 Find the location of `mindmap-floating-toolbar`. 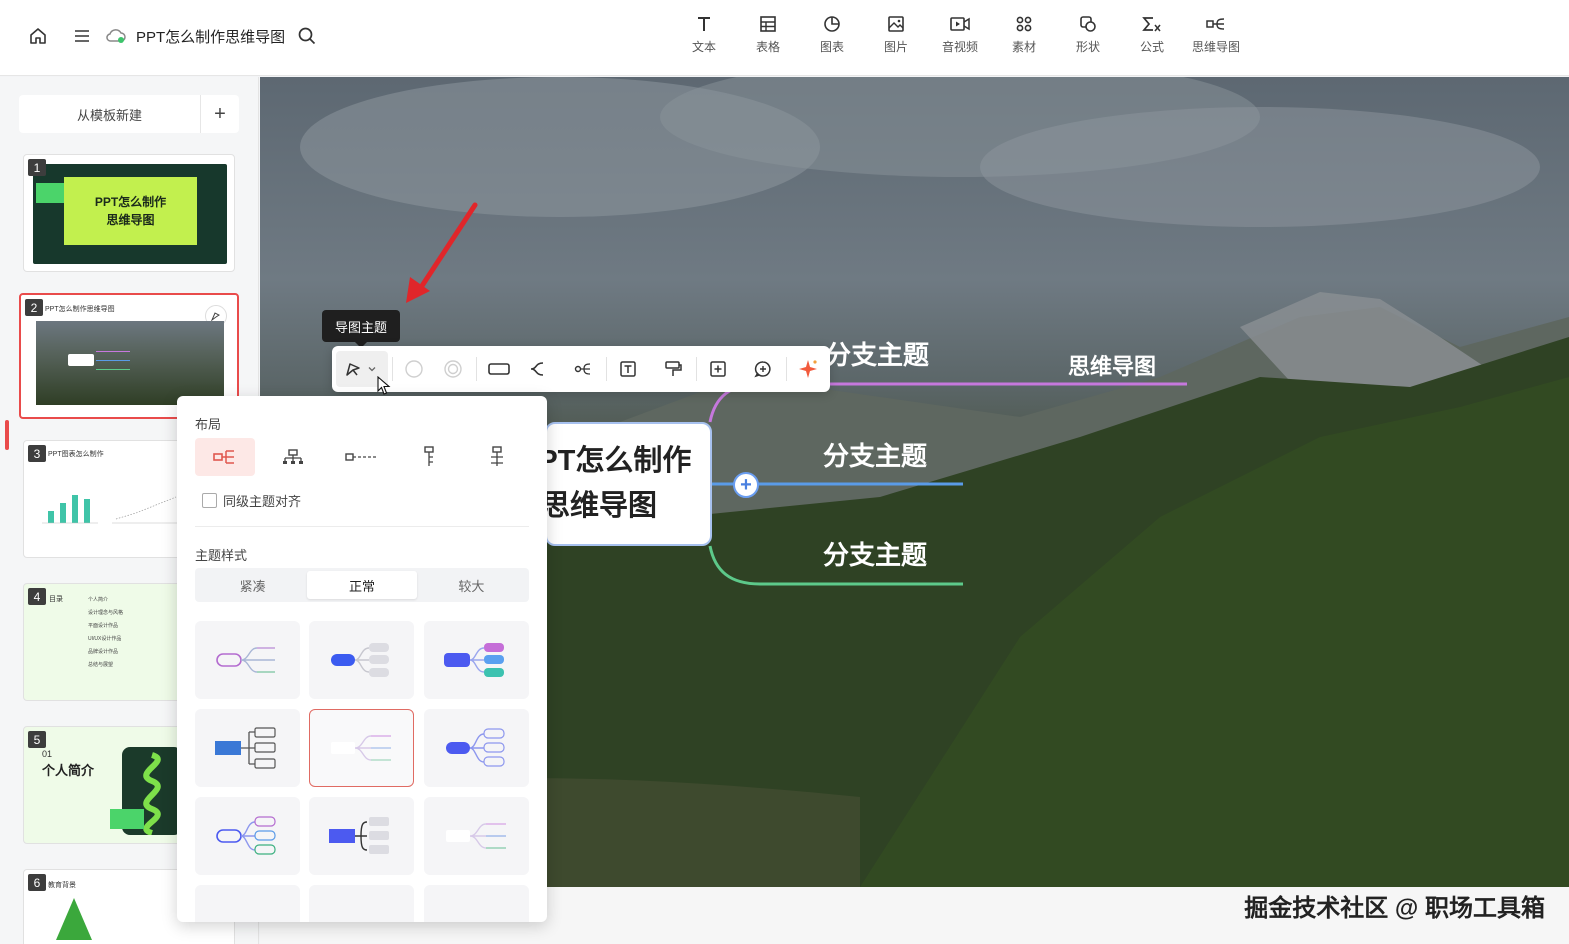

mindmap-floating-toolbar is located at coordinates (581, 369).